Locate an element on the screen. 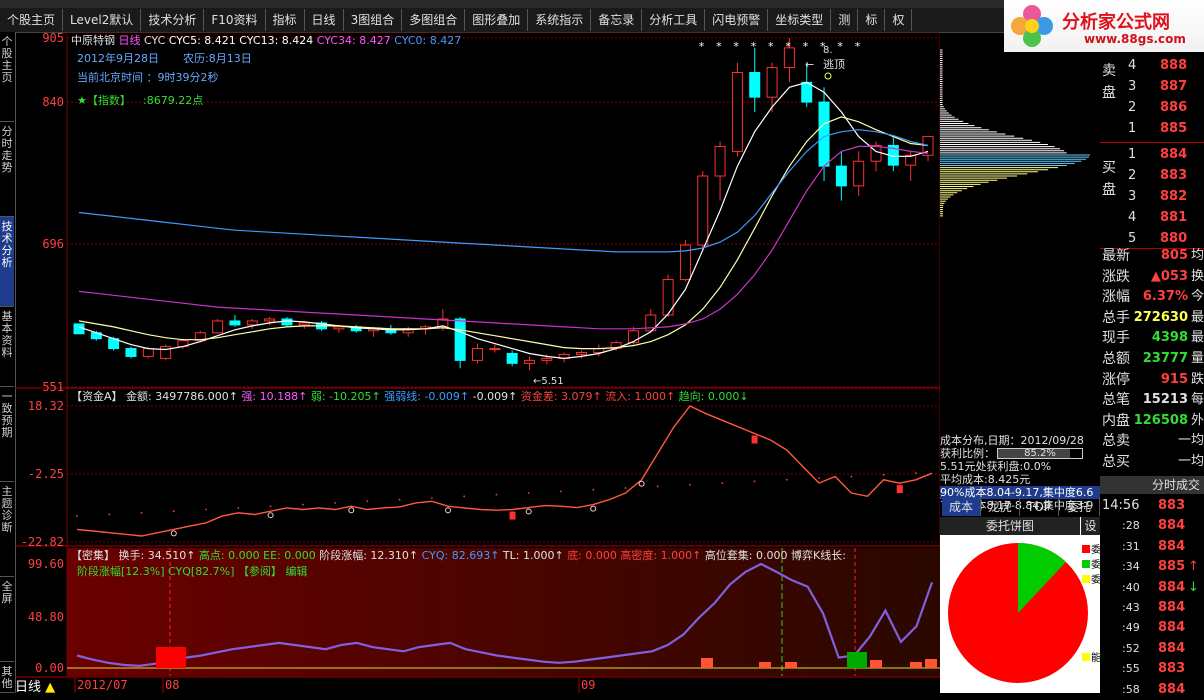  toolbar-item-14: 测 is located at coordinates (845, 20).